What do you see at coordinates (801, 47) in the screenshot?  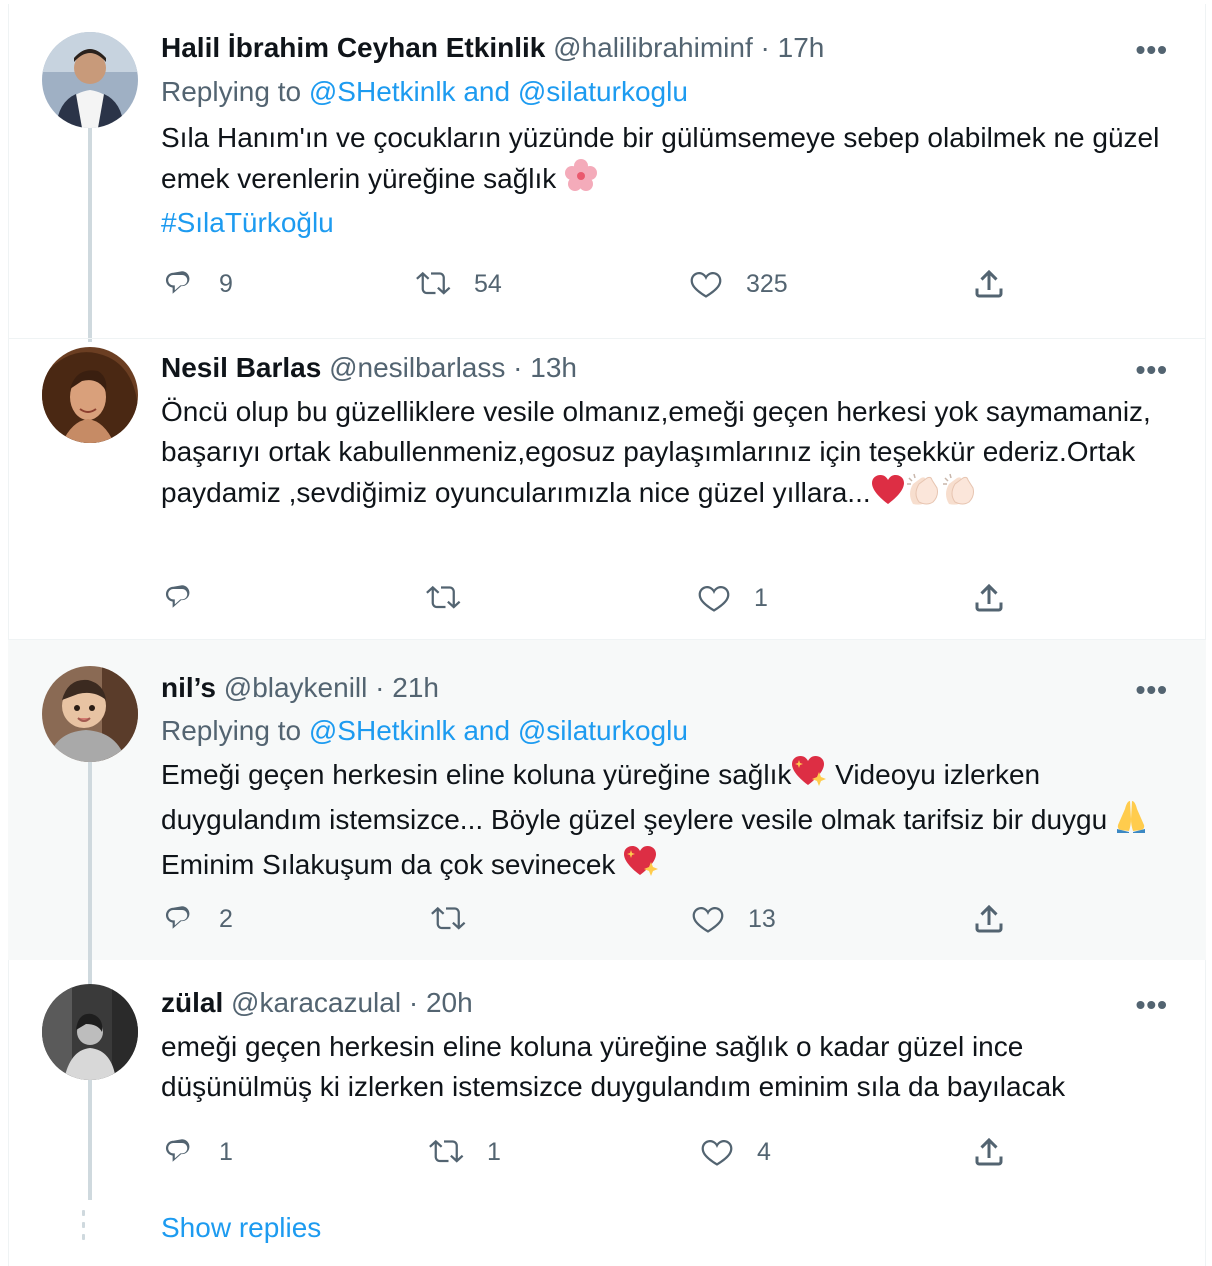 I see `timestamp: 17h` at bounding box center [801, 47].